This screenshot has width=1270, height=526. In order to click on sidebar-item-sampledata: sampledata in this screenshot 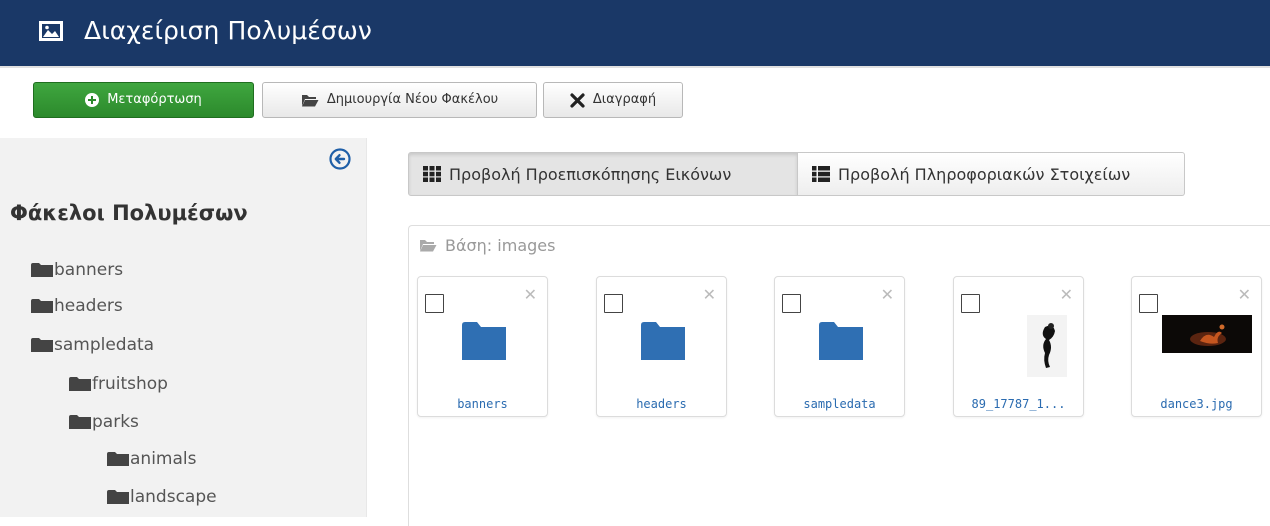, I will do `click(92, 345)`.